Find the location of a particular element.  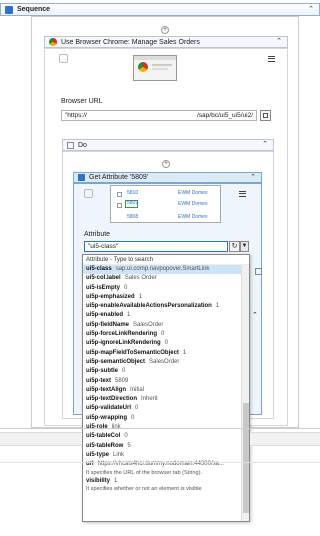

dropdown-header: Attribute - Type to search is located at coordinates (166, 260).